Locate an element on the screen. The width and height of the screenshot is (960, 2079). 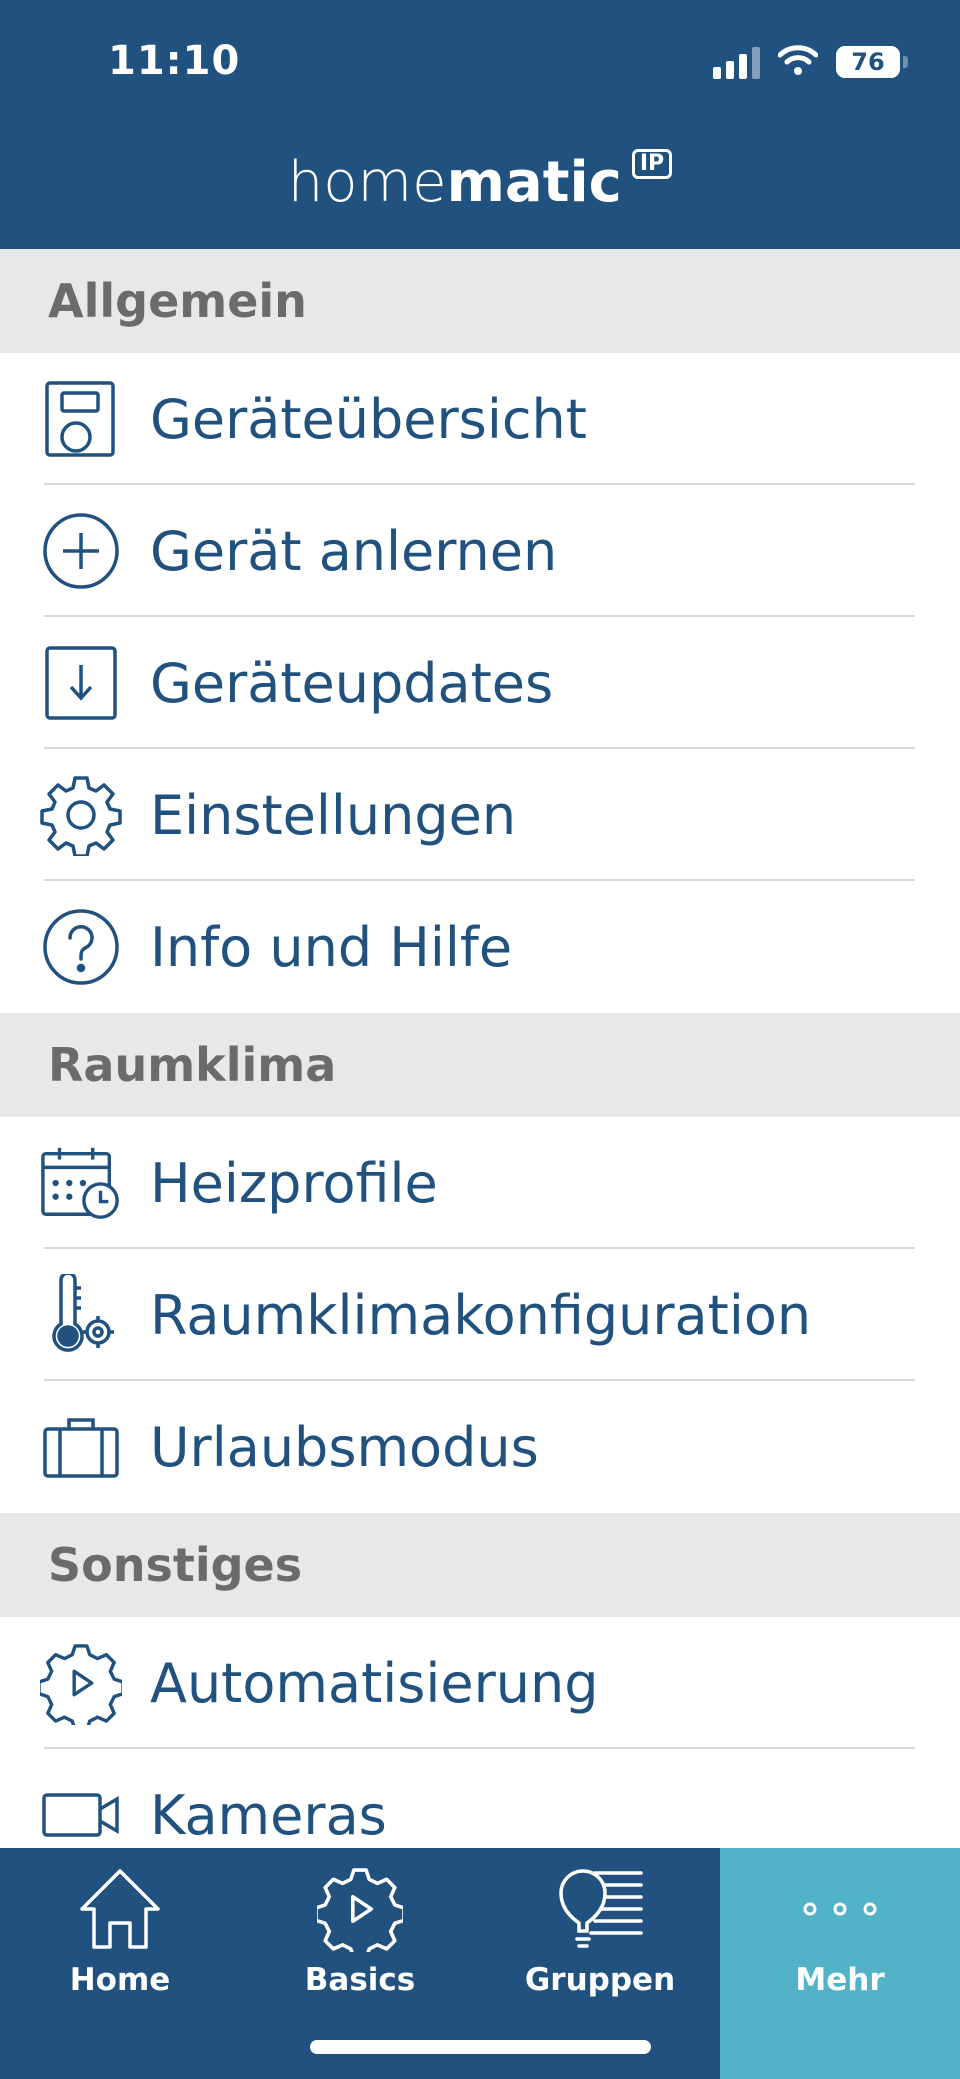
section-header-allgemein: Allgemein is located at coordinates (480, 301).